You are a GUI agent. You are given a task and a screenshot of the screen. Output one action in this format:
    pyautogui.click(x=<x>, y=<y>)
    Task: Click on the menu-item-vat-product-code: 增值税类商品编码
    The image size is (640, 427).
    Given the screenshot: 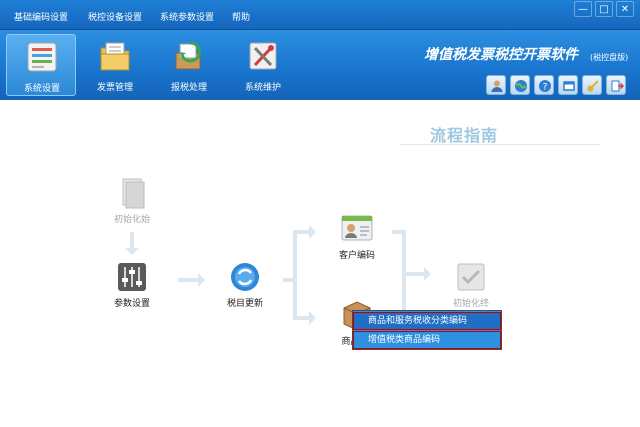 What is the action you would take?
    pyautogui.click(x=427, y=340)
    